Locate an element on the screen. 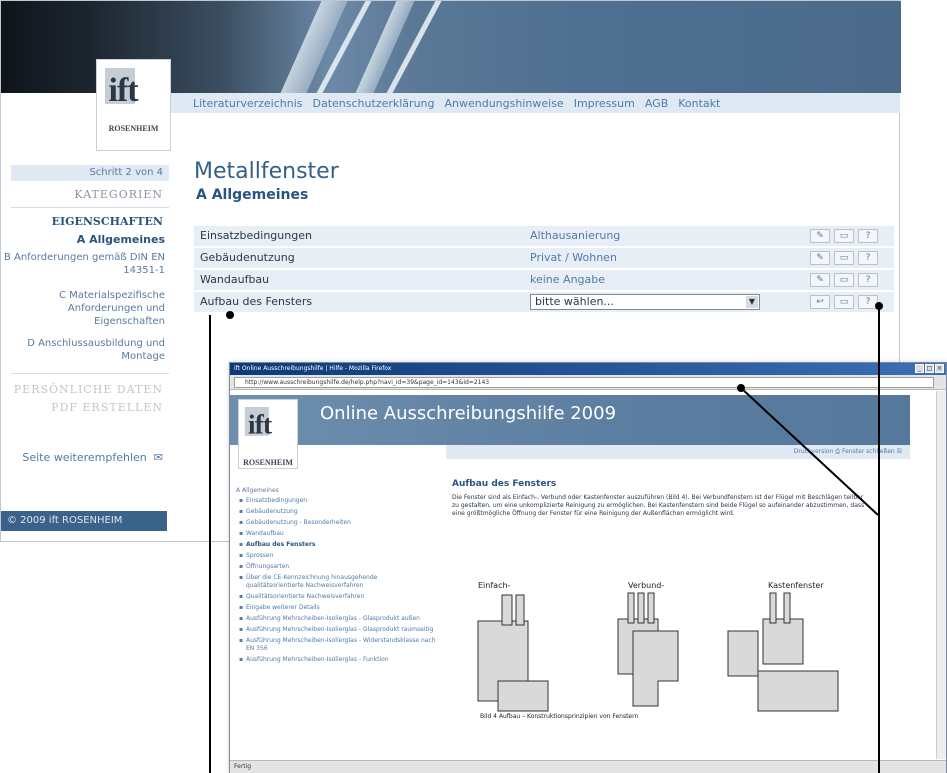 Image resolution: width=947 pixels, height=773 pixels. nav-item: Gebäudenutzung - Besonderheiten is located at coordinates (336, 523).